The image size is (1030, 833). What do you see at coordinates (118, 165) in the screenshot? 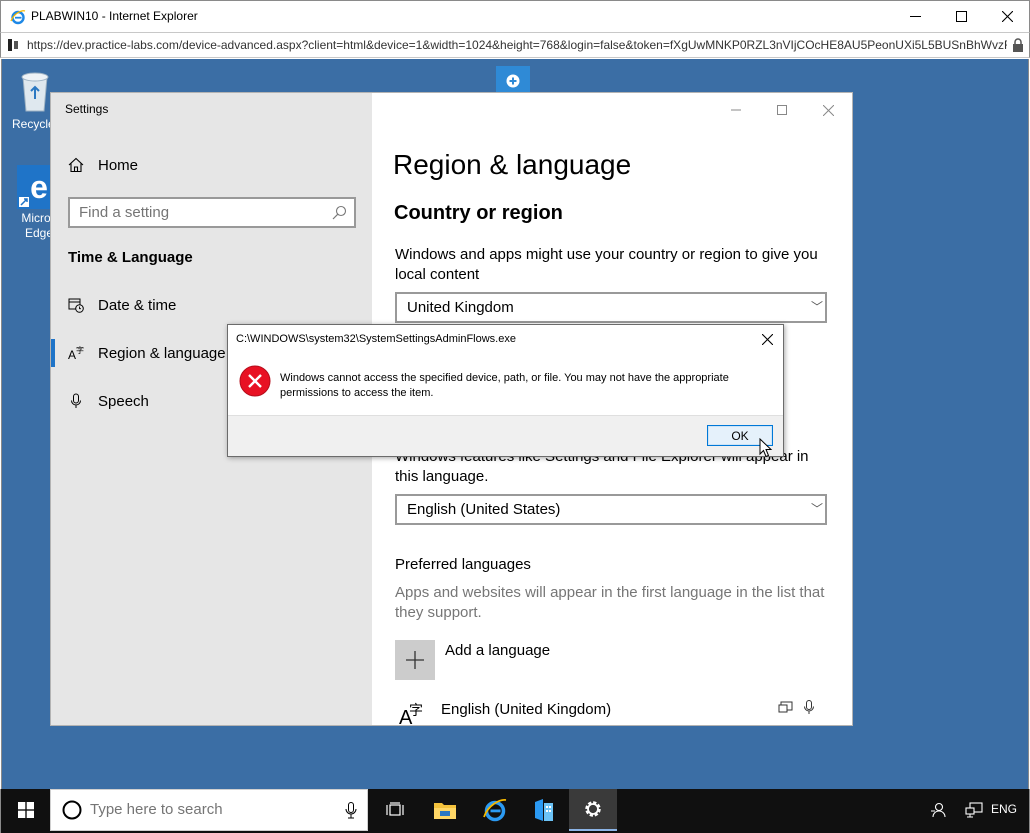
I see `sidebar-item-label: Home` at bounding box center [118, 165].